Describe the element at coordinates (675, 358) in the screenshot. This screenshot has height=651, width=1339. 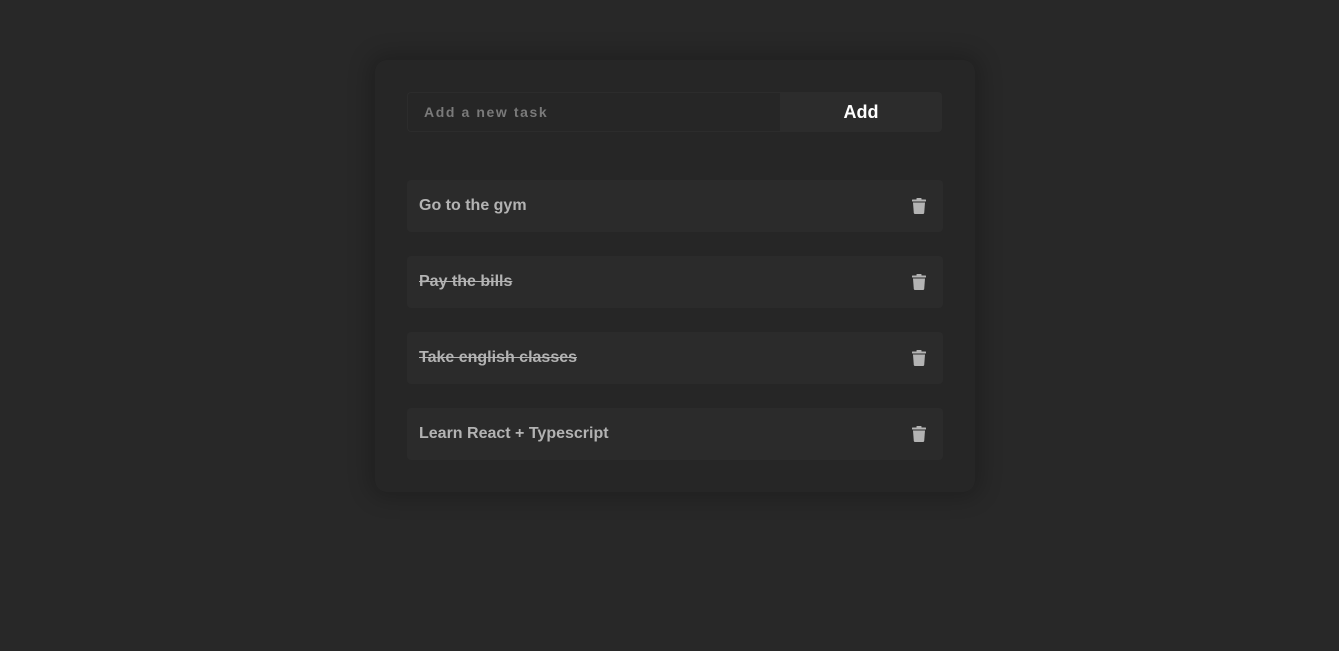
I see `task-item: Take english classes` at that location.